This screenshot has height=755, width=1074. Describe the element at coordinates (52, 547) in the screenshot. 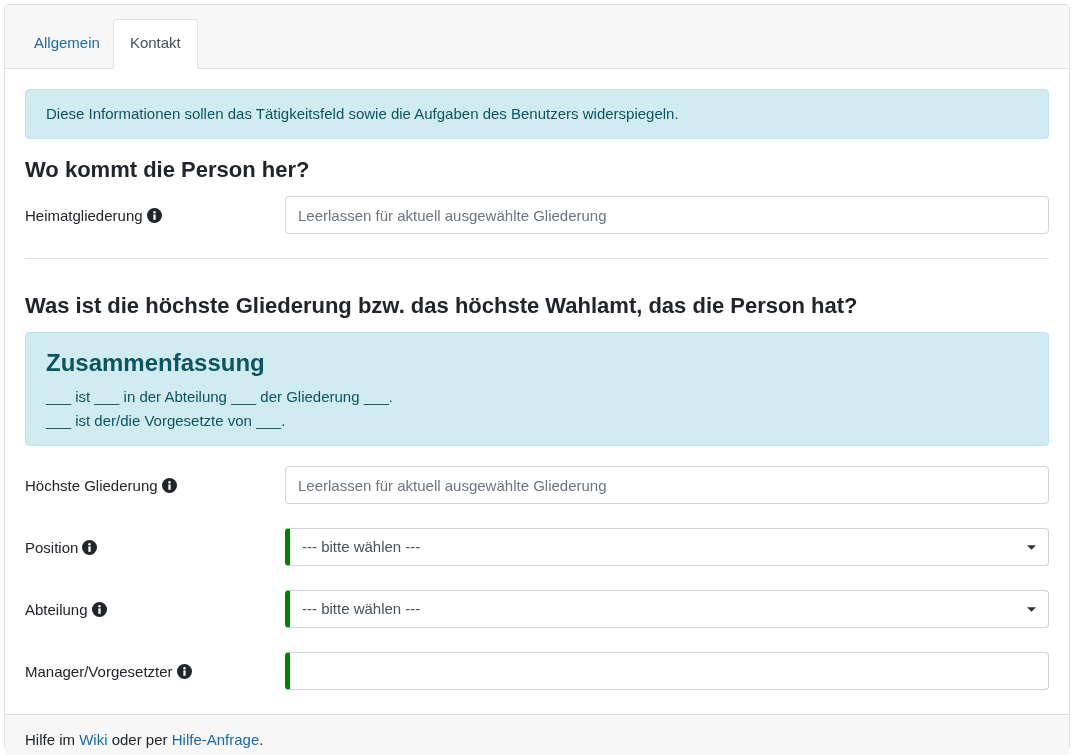

I see `field-label: Position` at that location.